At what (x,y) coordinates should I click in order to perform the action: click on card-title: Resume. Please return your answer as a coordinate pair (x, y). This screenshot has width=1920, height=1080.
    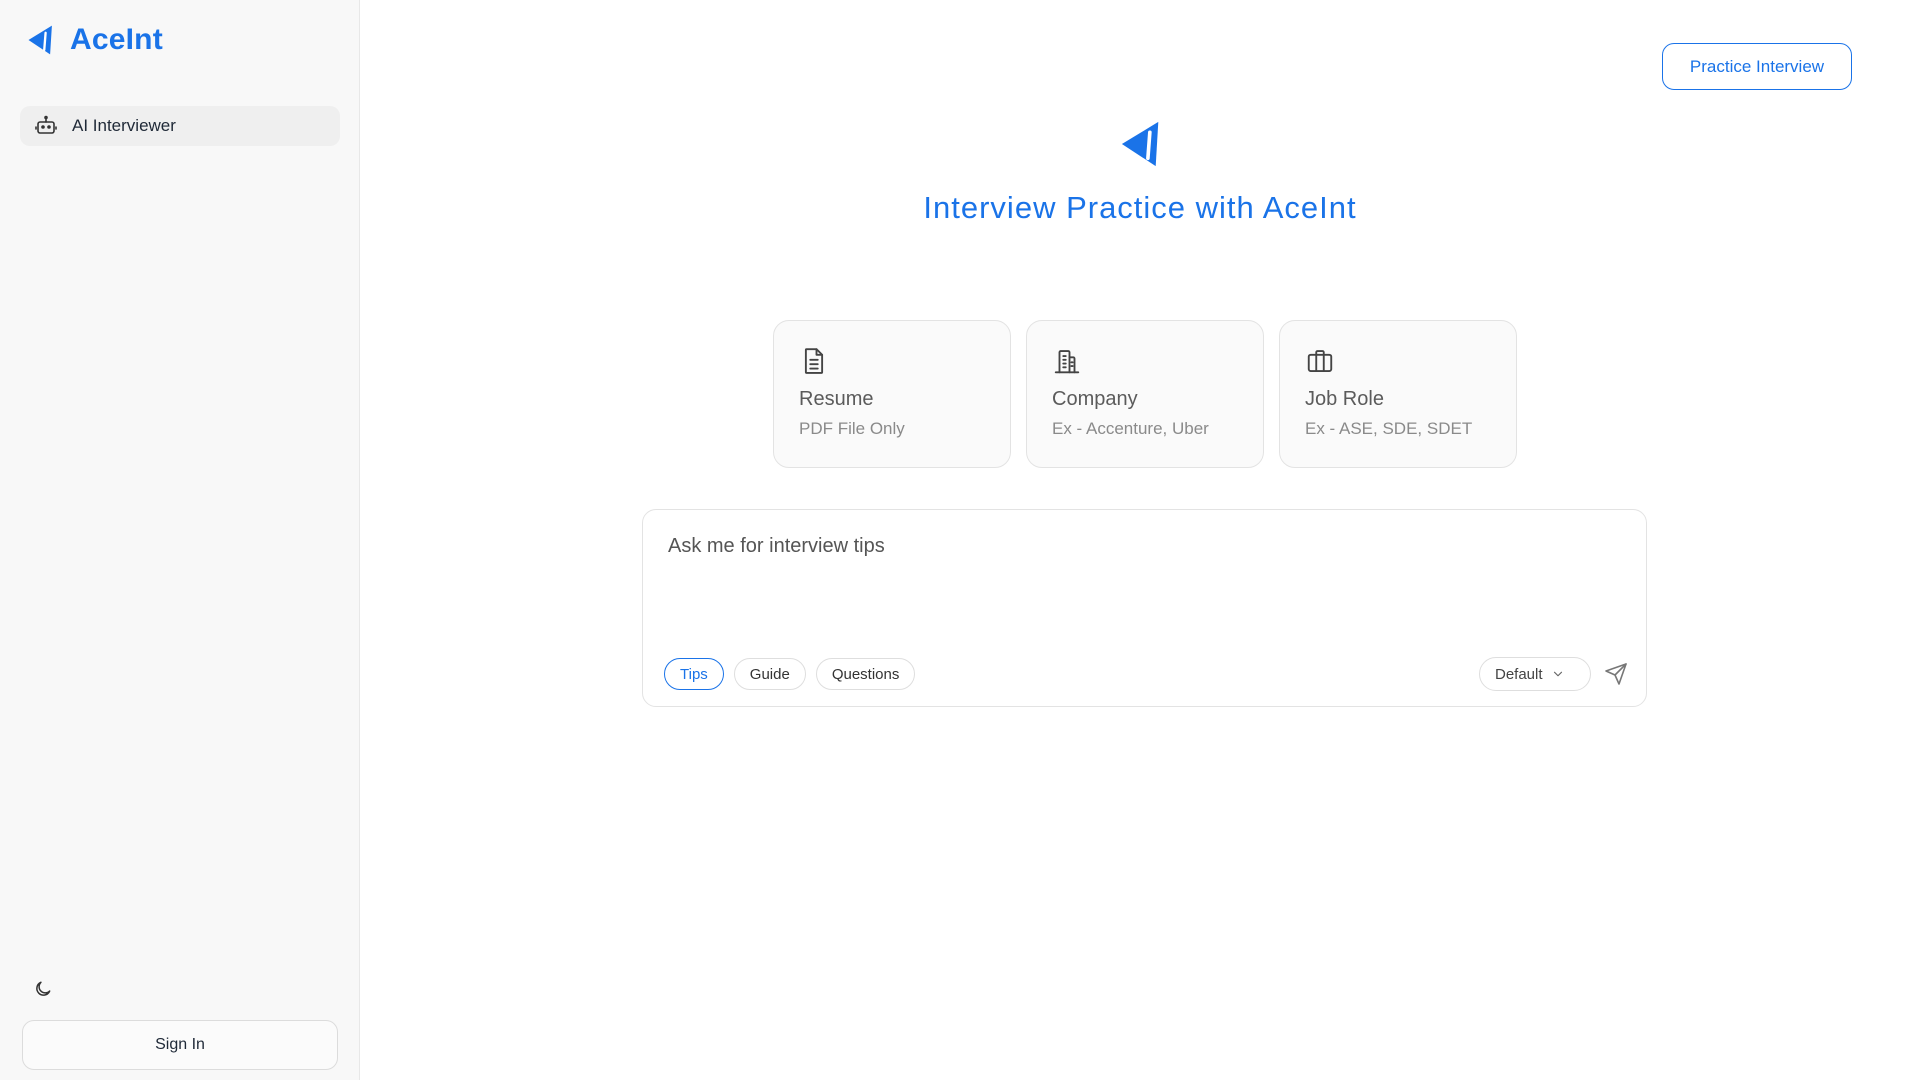
    Looking at the image, I should click on (836, 399).